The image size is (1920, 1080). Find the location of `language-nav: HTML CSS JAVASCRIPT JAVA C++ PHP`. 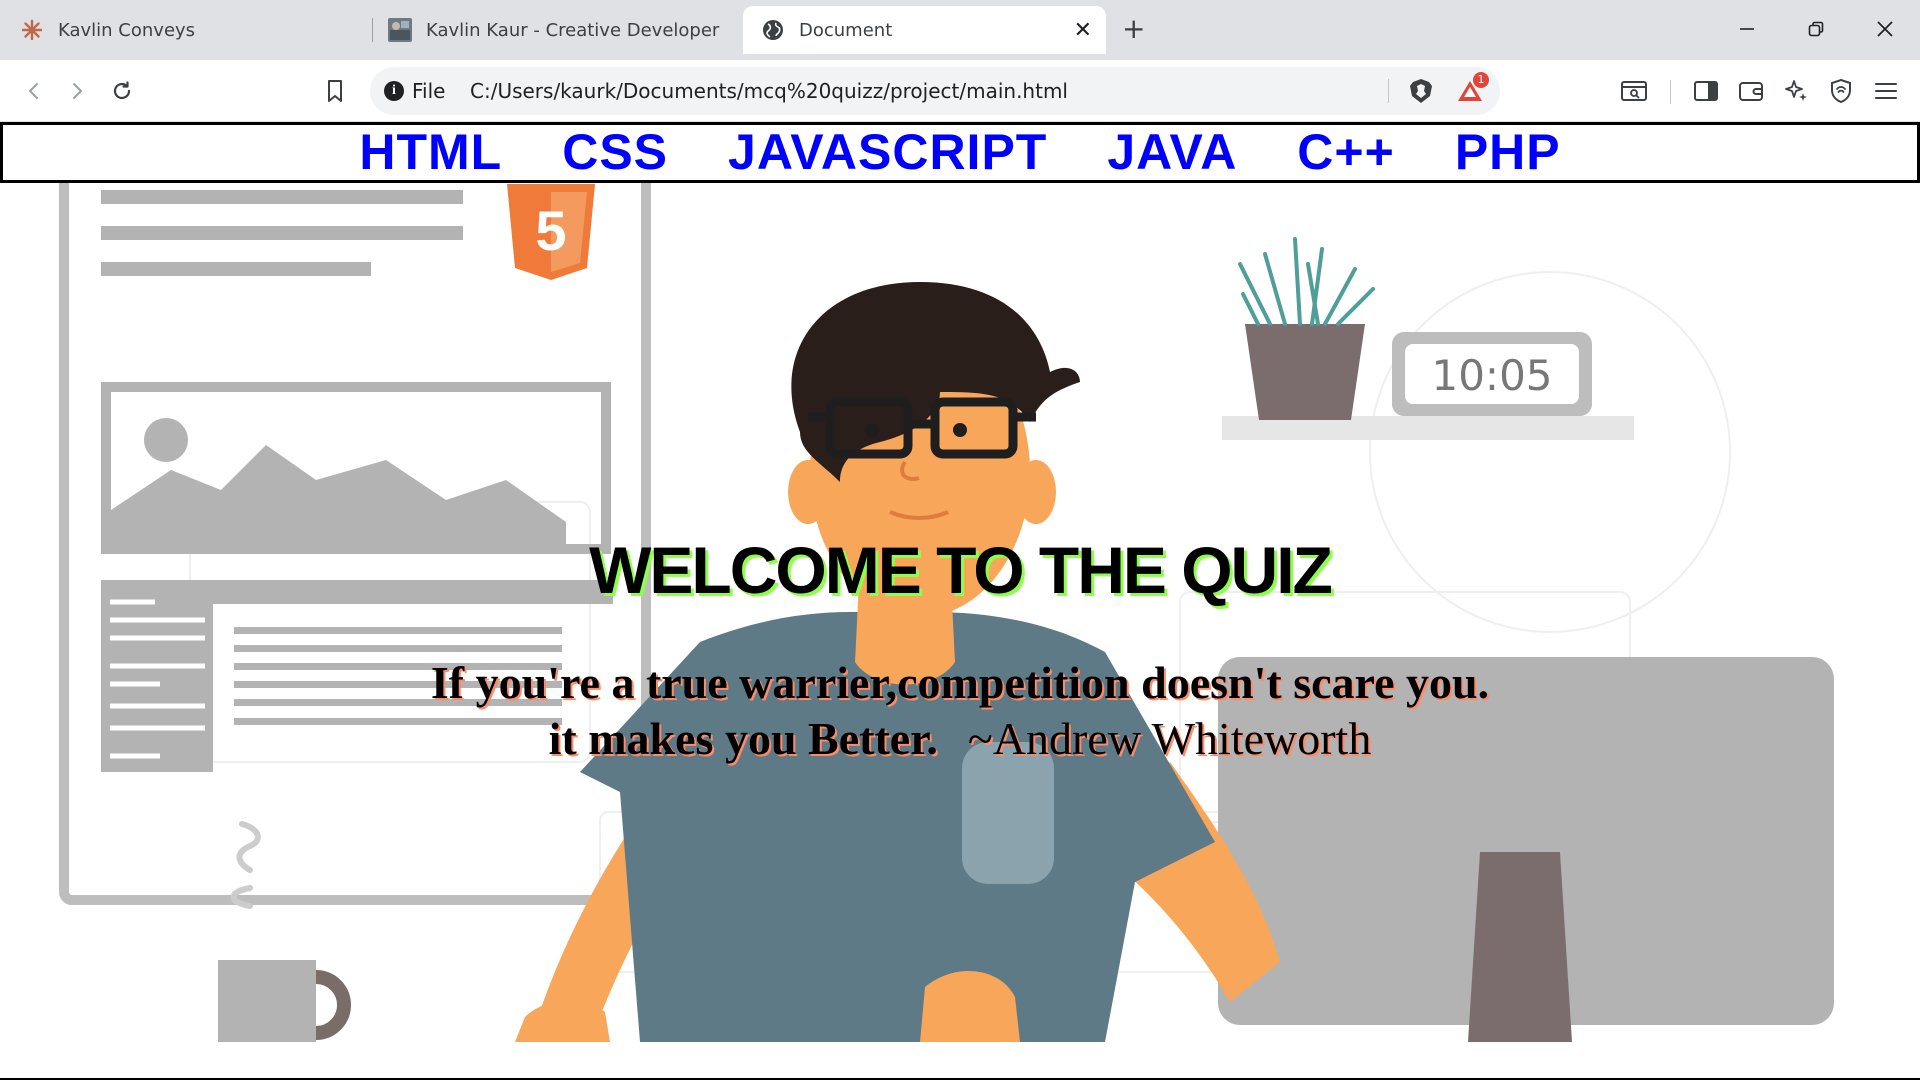

language-nav: HTML CSS JAVASCRIPT JAVA C++ PHP is located at coordinates (960, 152).